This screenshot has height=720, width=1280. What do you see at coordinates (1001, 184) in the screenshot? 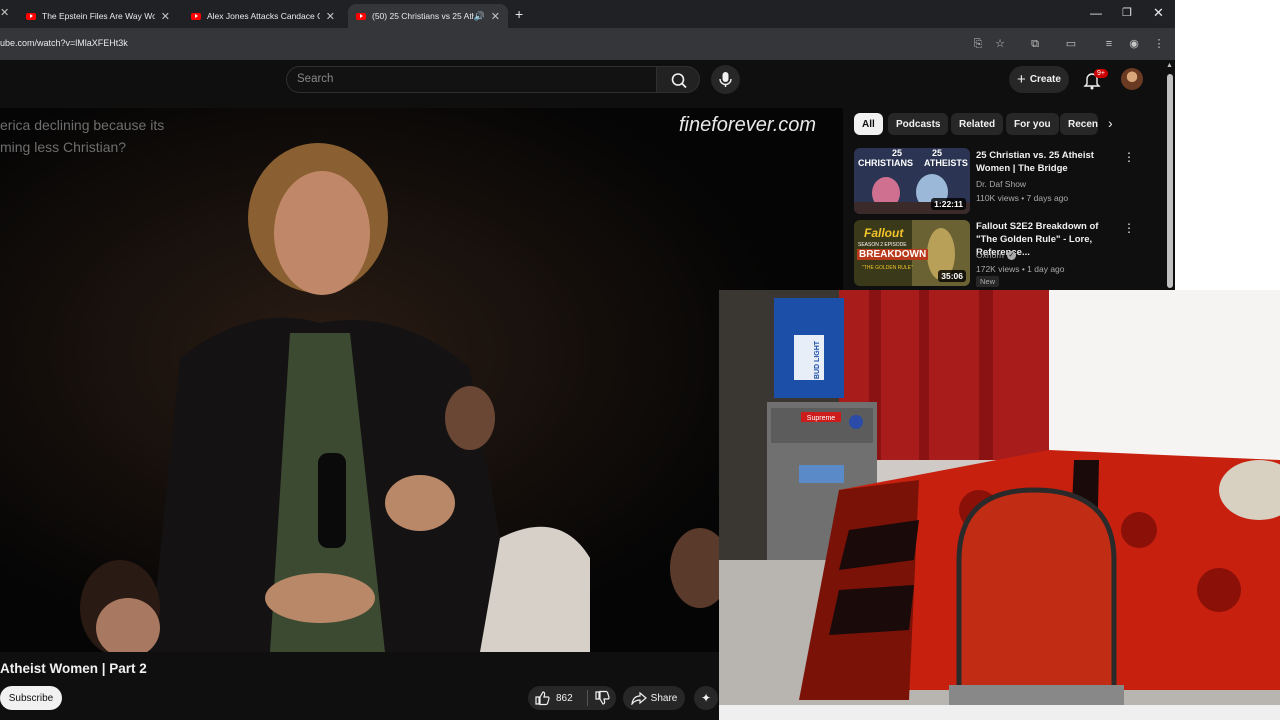
I see `channel-name: Dr. Daf Show` at bounding box center [1001, 184].